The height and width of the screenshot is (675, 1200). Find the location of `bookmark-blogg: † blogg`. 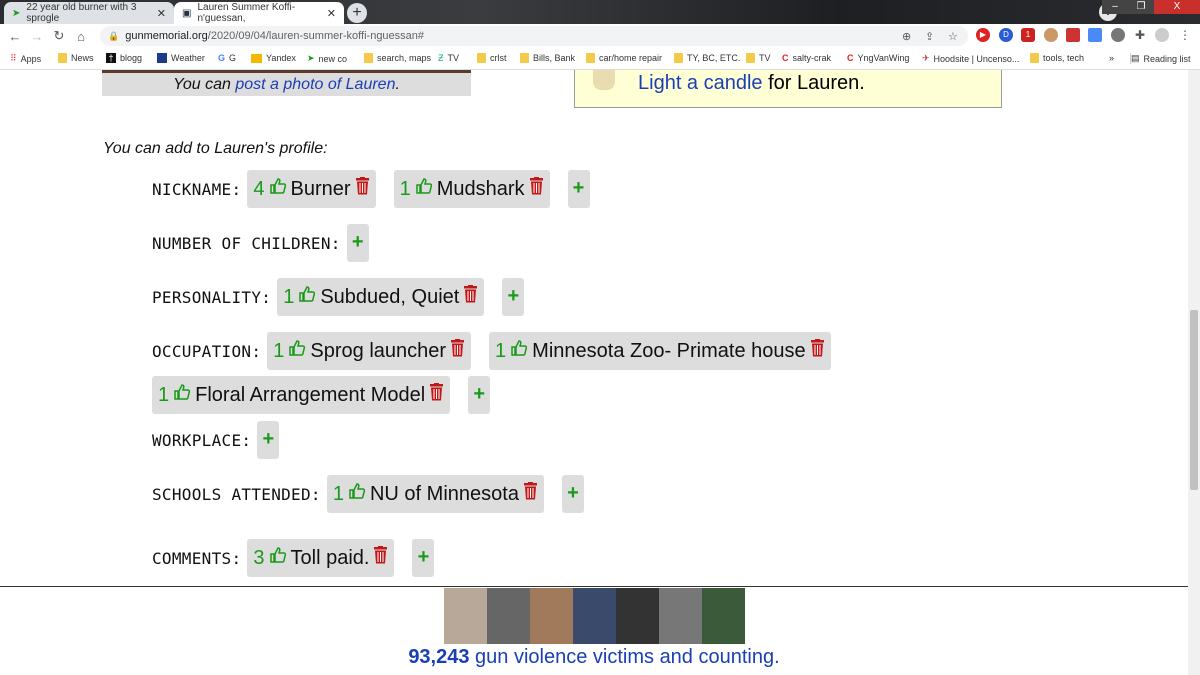

bookmark-blogg: † blogg is located at coordinates (124, 58).